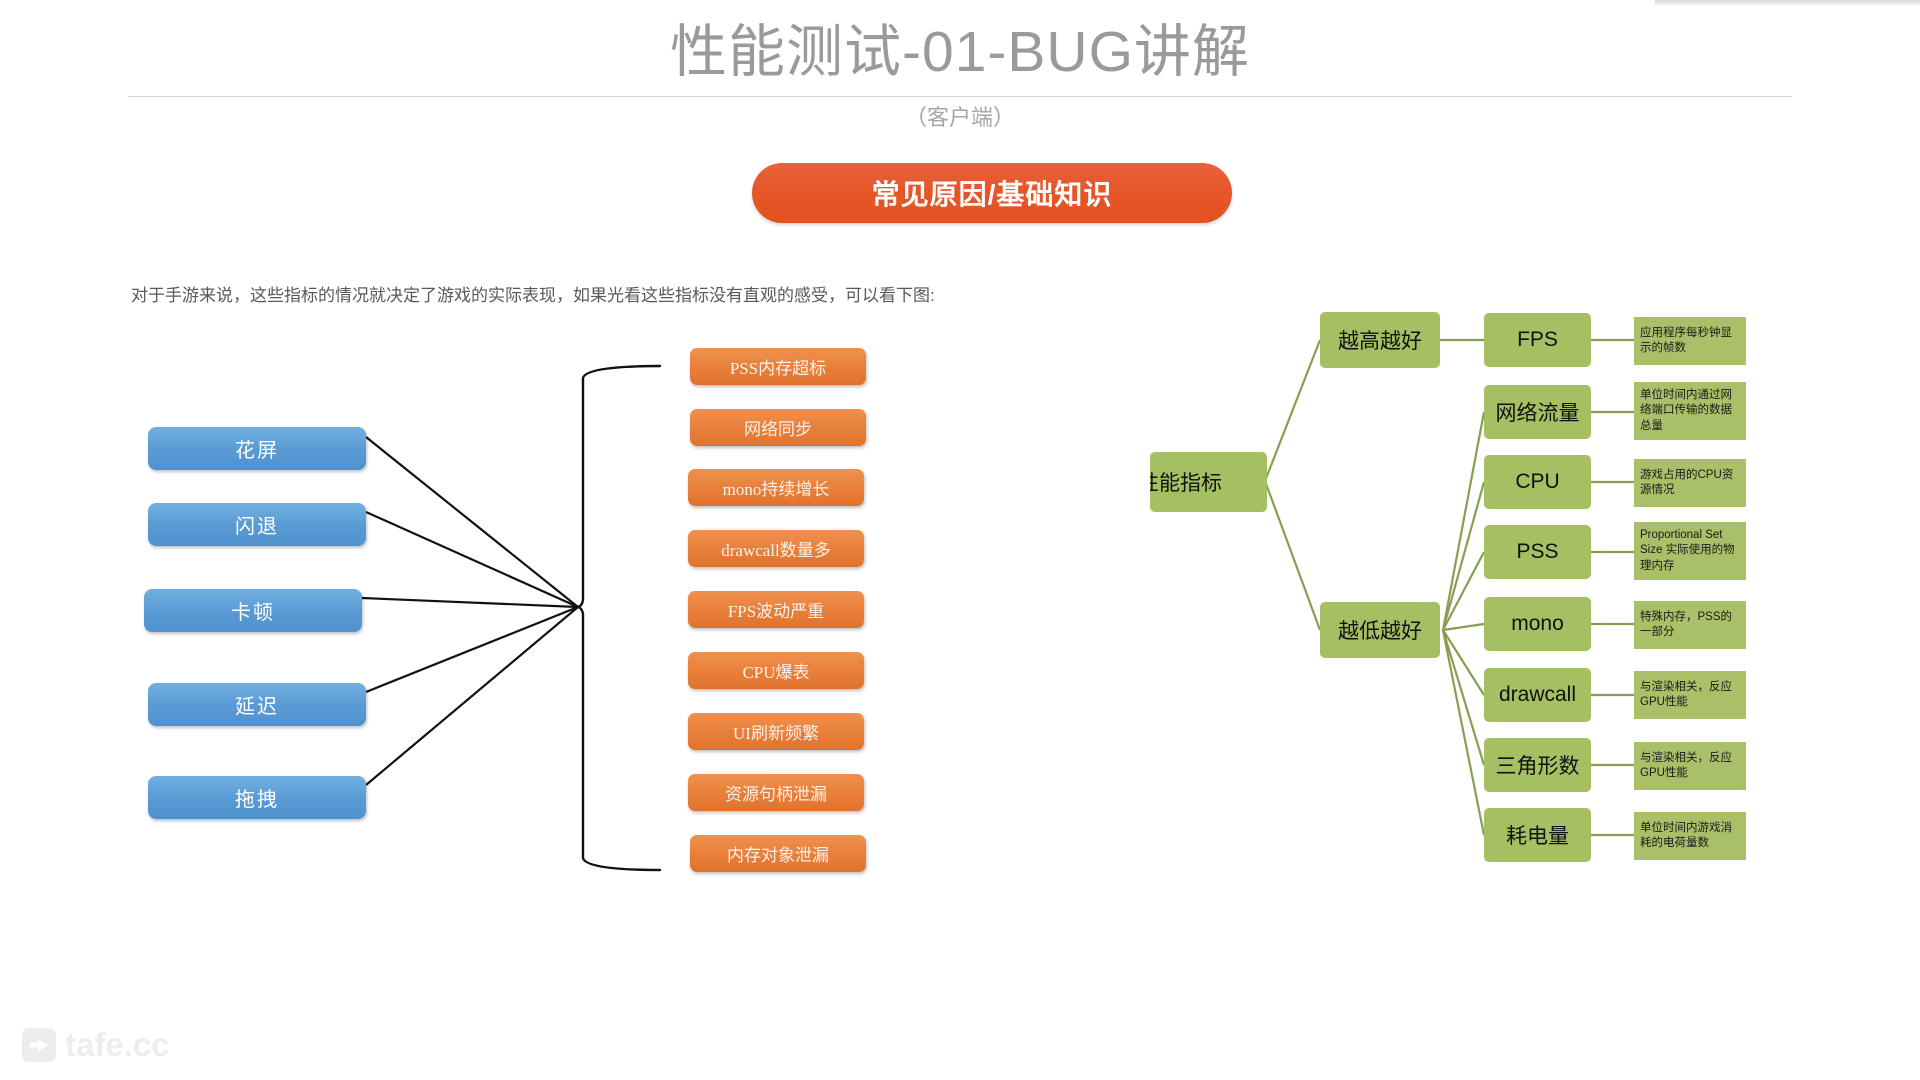 Image resolution: width=1920 pixels, height=1080 pixels. I want to click on connector-root-low, so click(1292, 555).